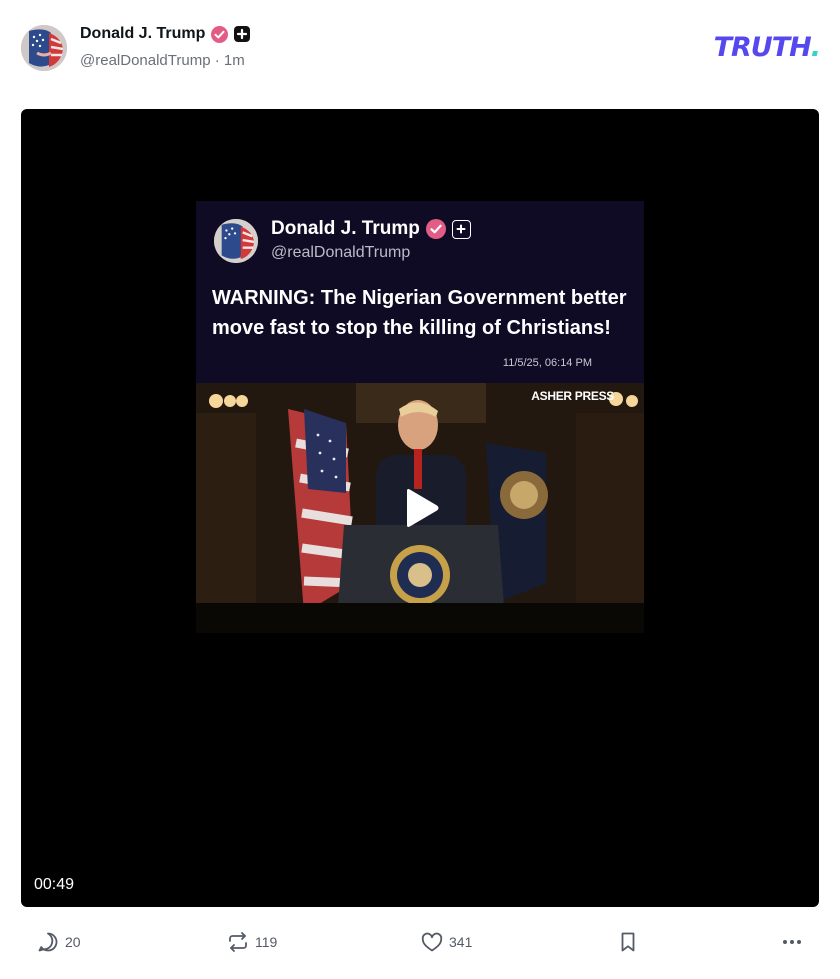 Image resolution: width=840 pixels, height=979 pixels. I want to click on verified-check-icon, so click(220, 34).